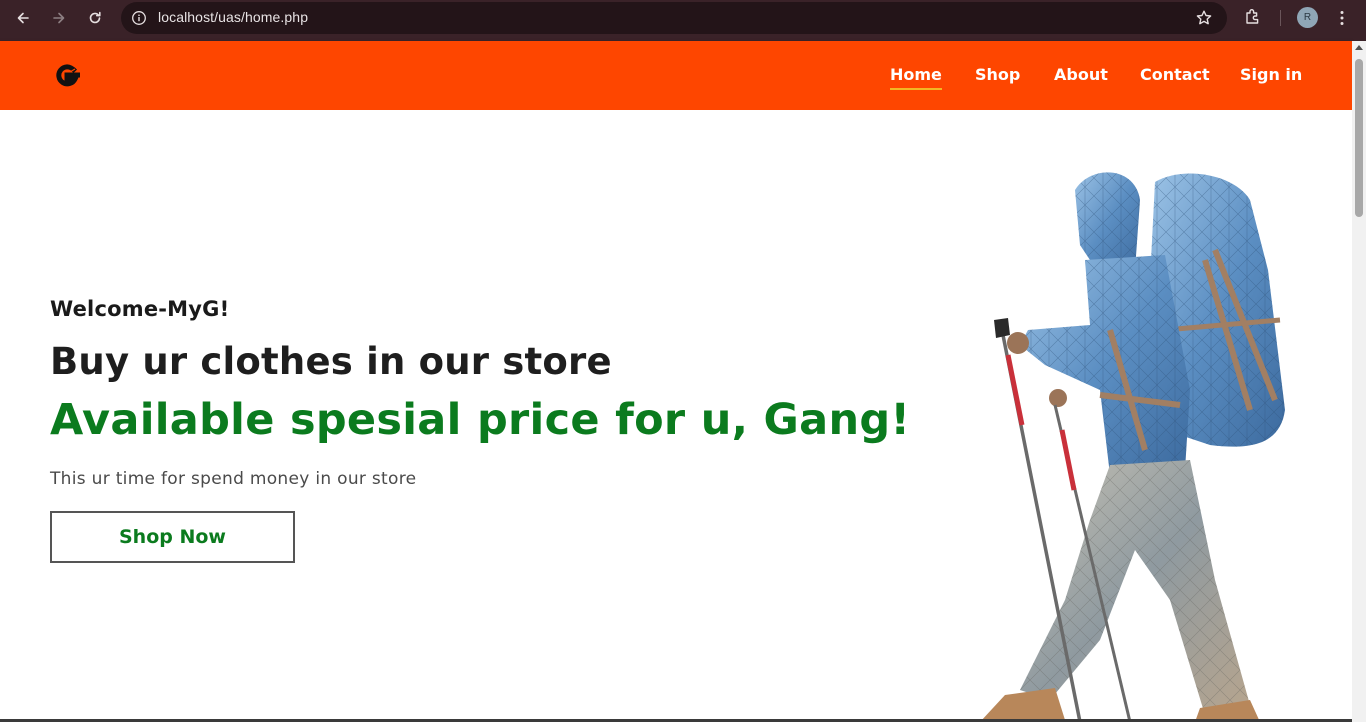 The image size is (1366, 722). Describe the element at coordinates (1359, 47) in the screenshot. I see `scroll-up-arrow-icon` at that location.